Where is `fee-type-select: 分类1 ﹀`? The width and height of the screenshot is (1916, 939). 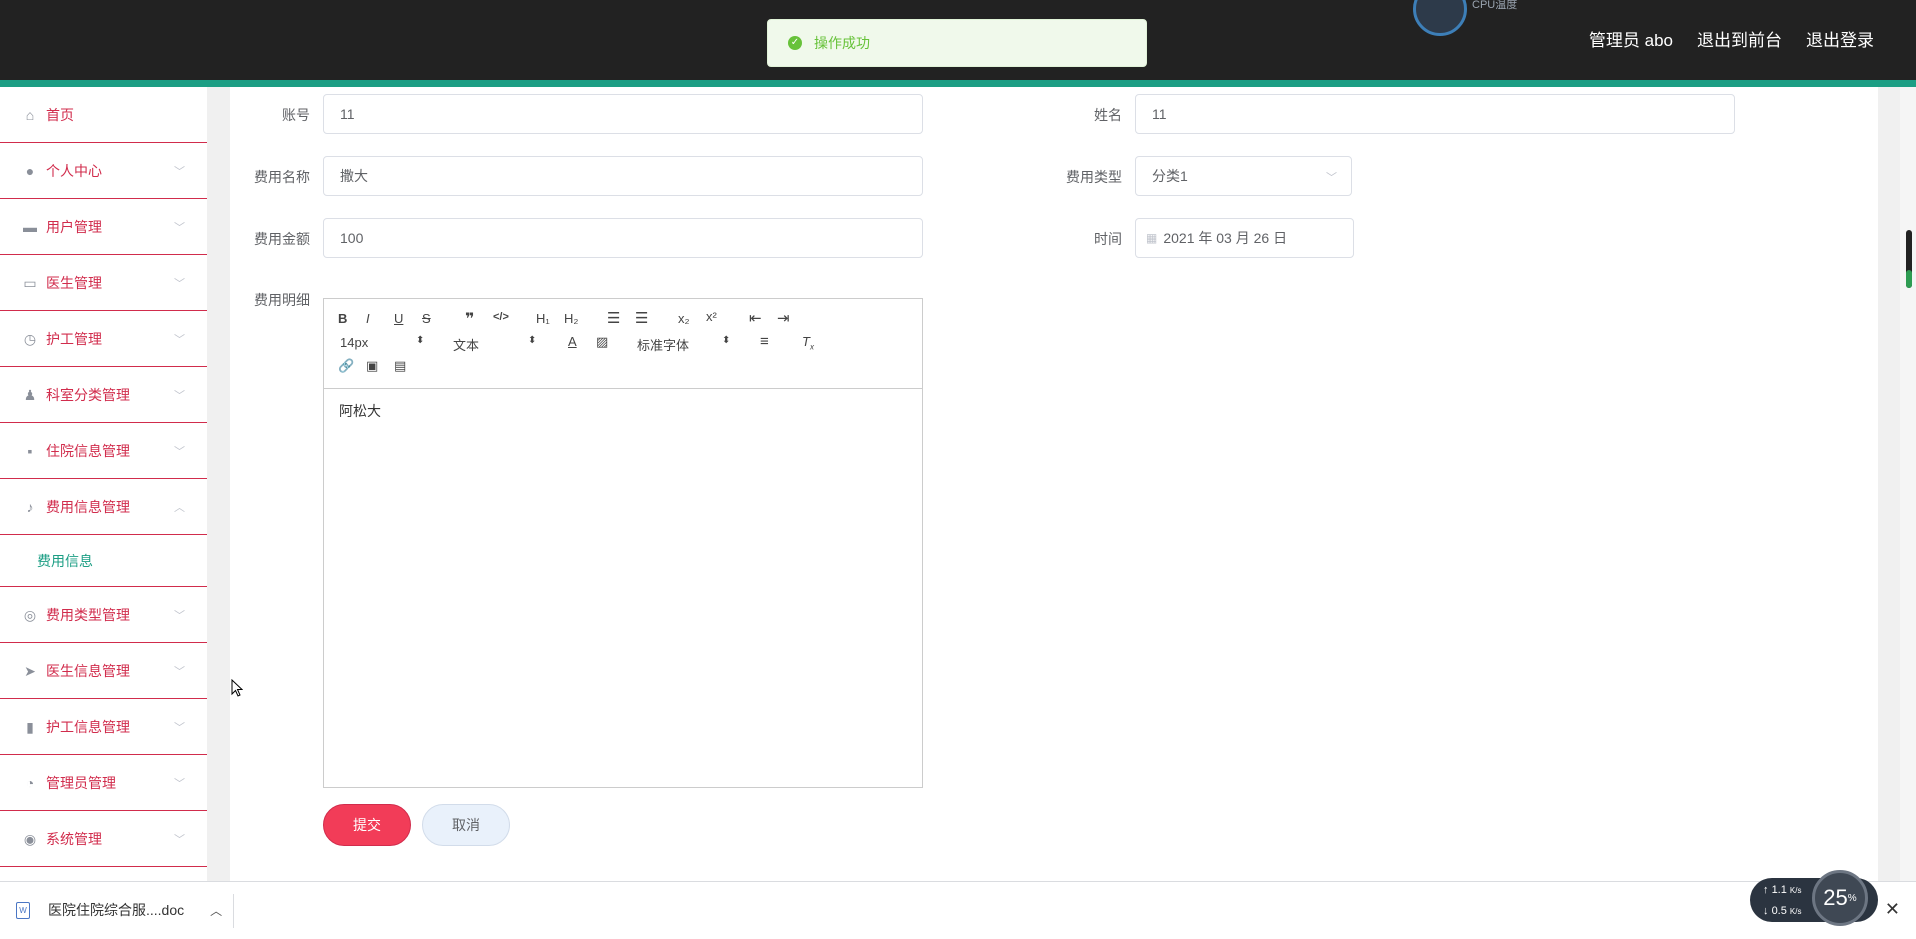
fee-type-select: 分类1 ﹀ is located at coordinates (1243, 176).